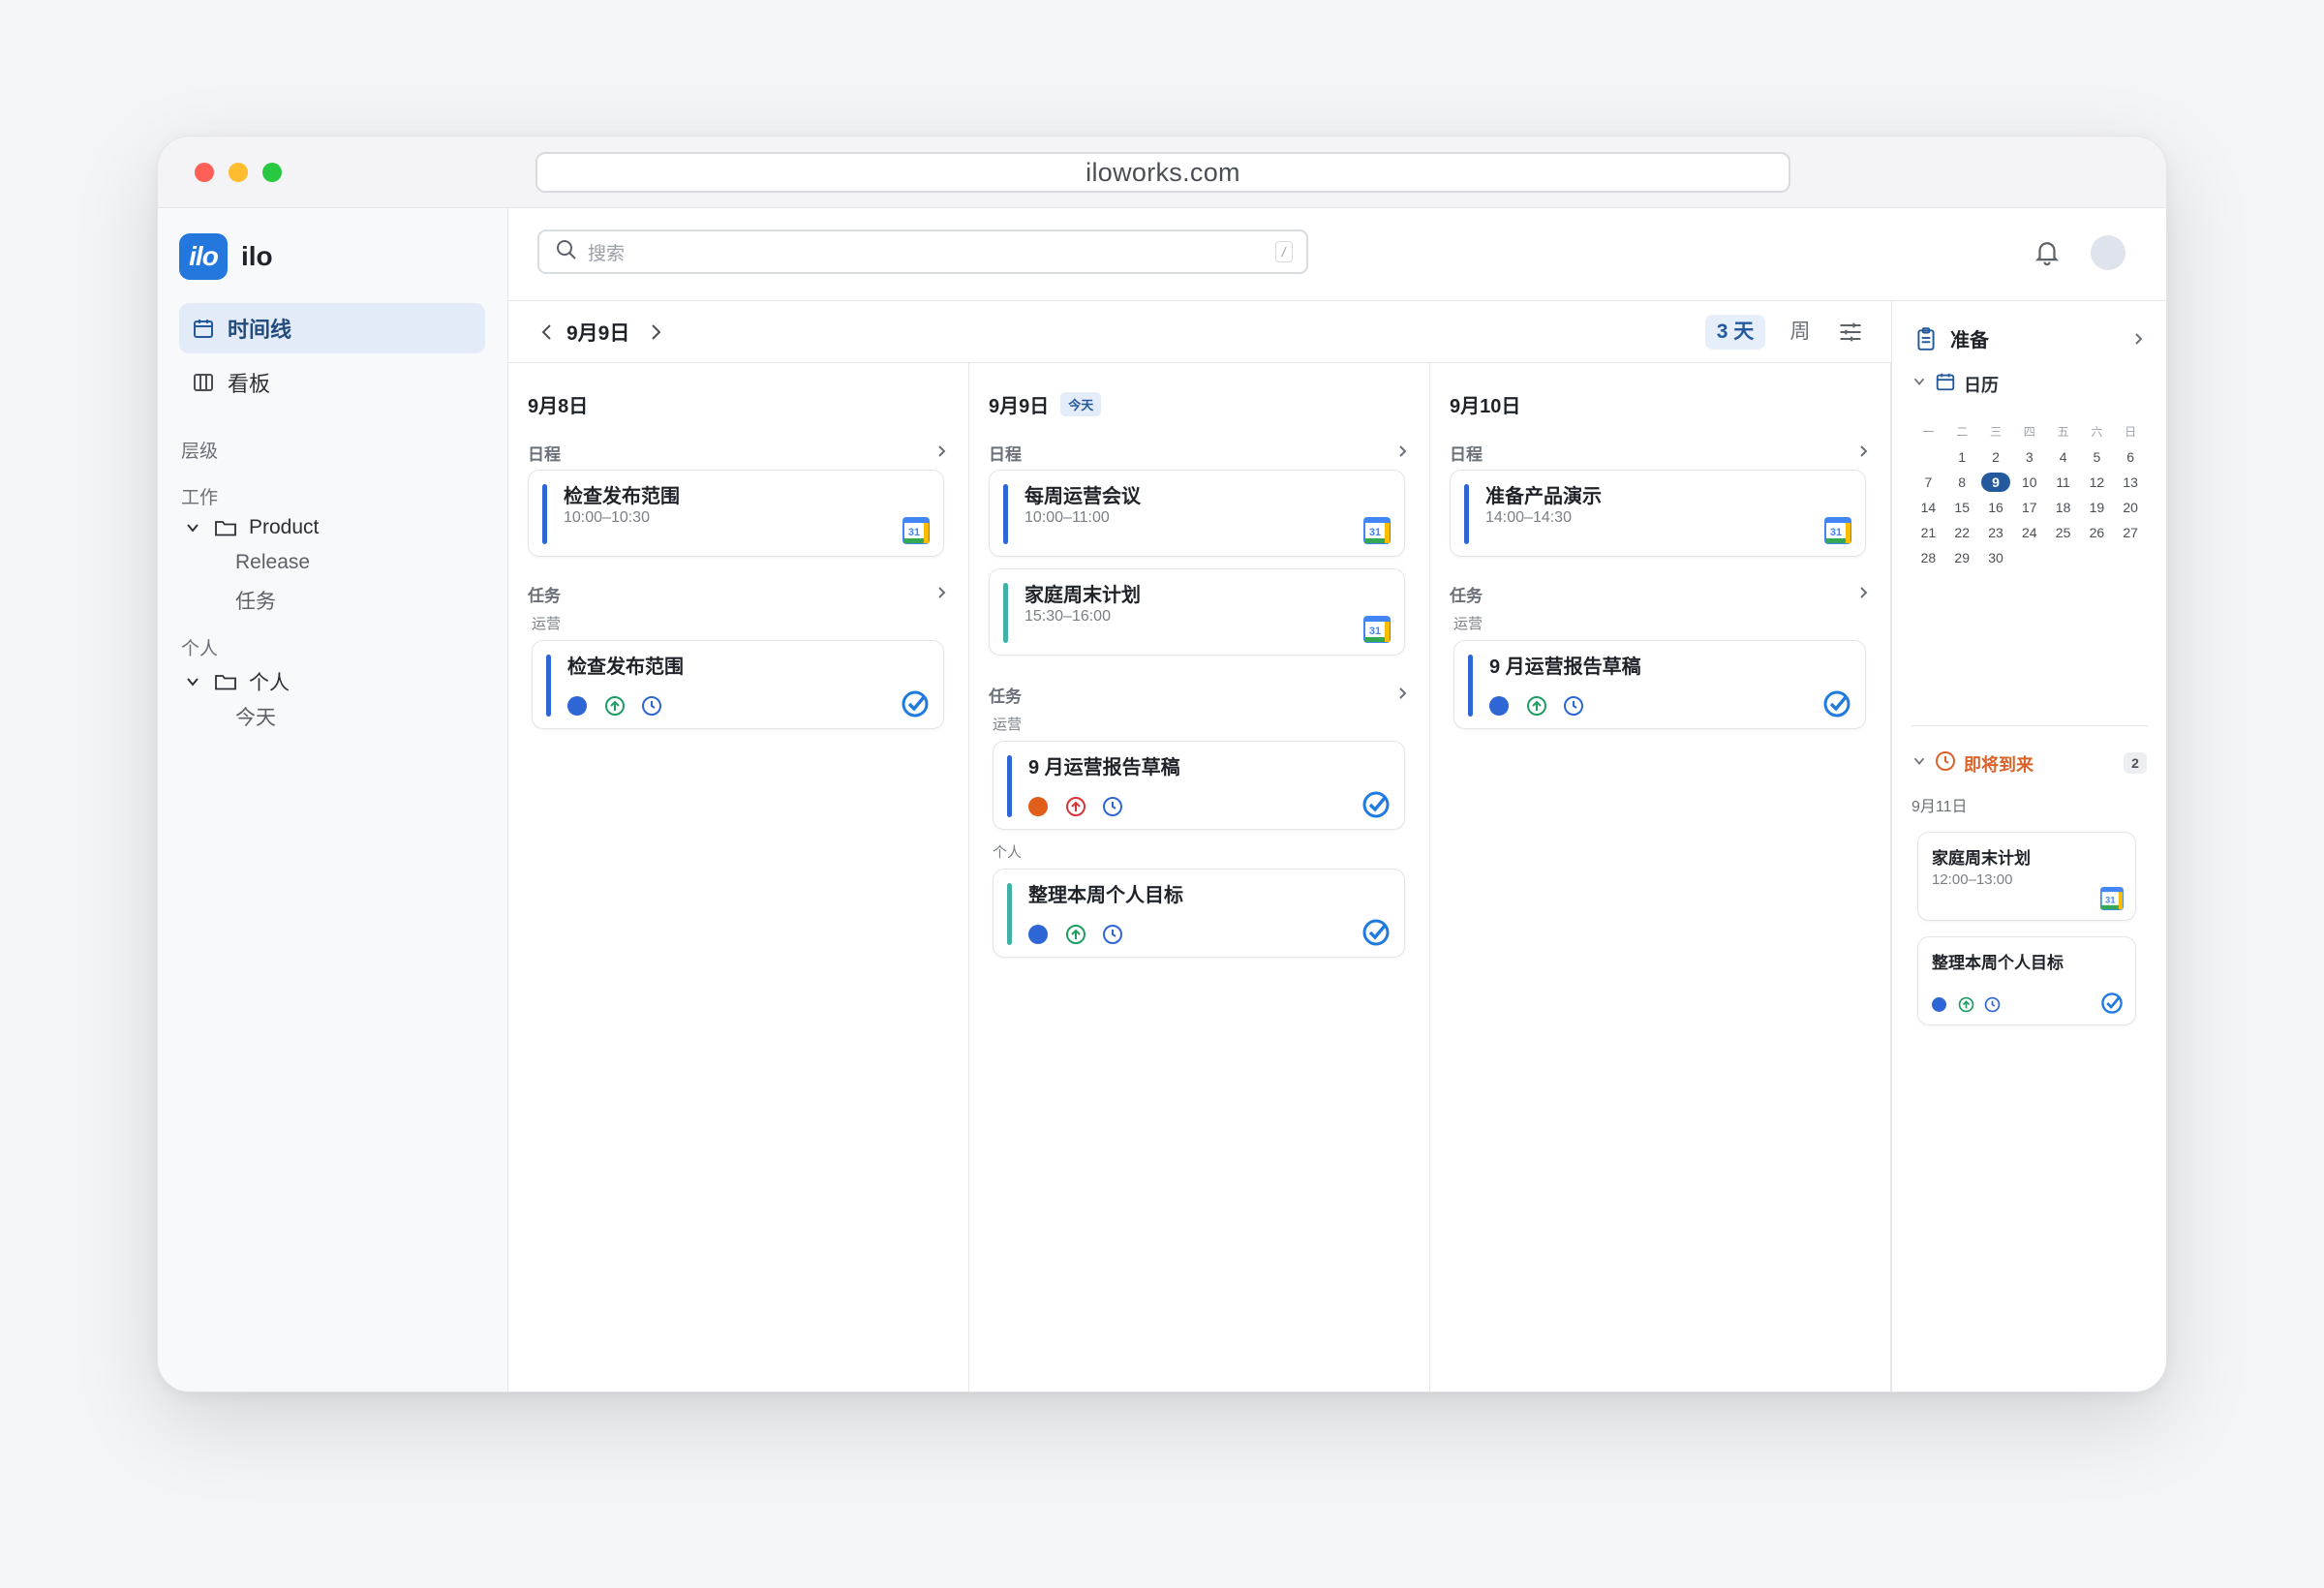 The image size is (2324, 1588). What do you see at coordinates (239, 172) in the screenshot?
I see `minimize-window-button` at bounding box center [239, 172].